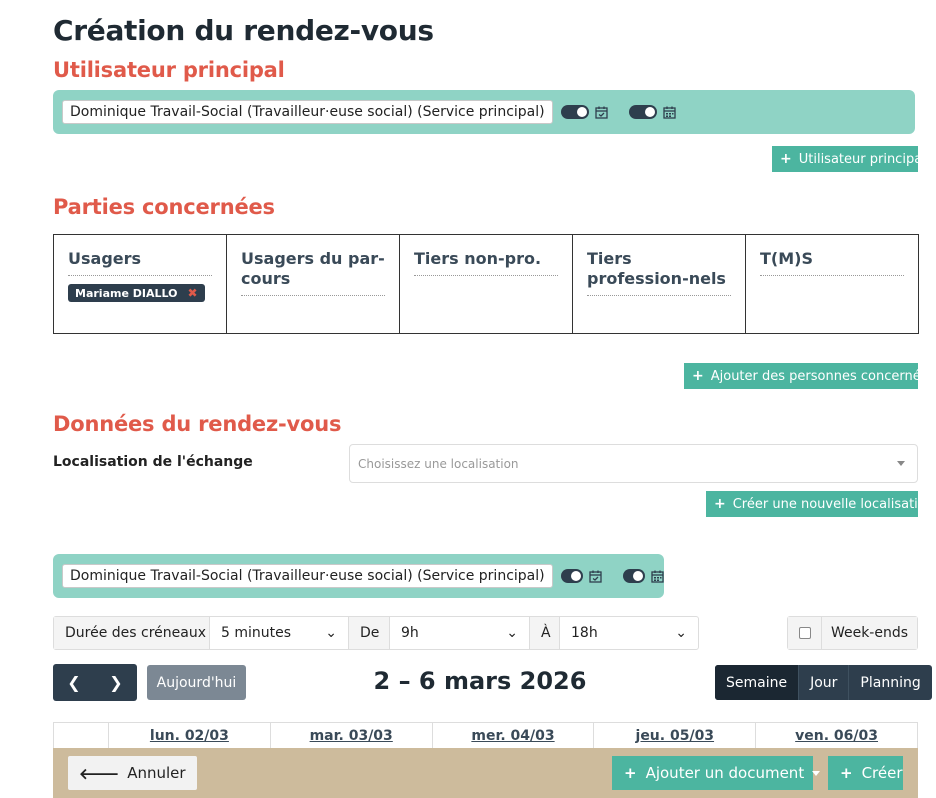  Describe the element at coordinates (132, 633) in the screenshot. I see `slot-duration-label: Durée des créneaux` at that location.